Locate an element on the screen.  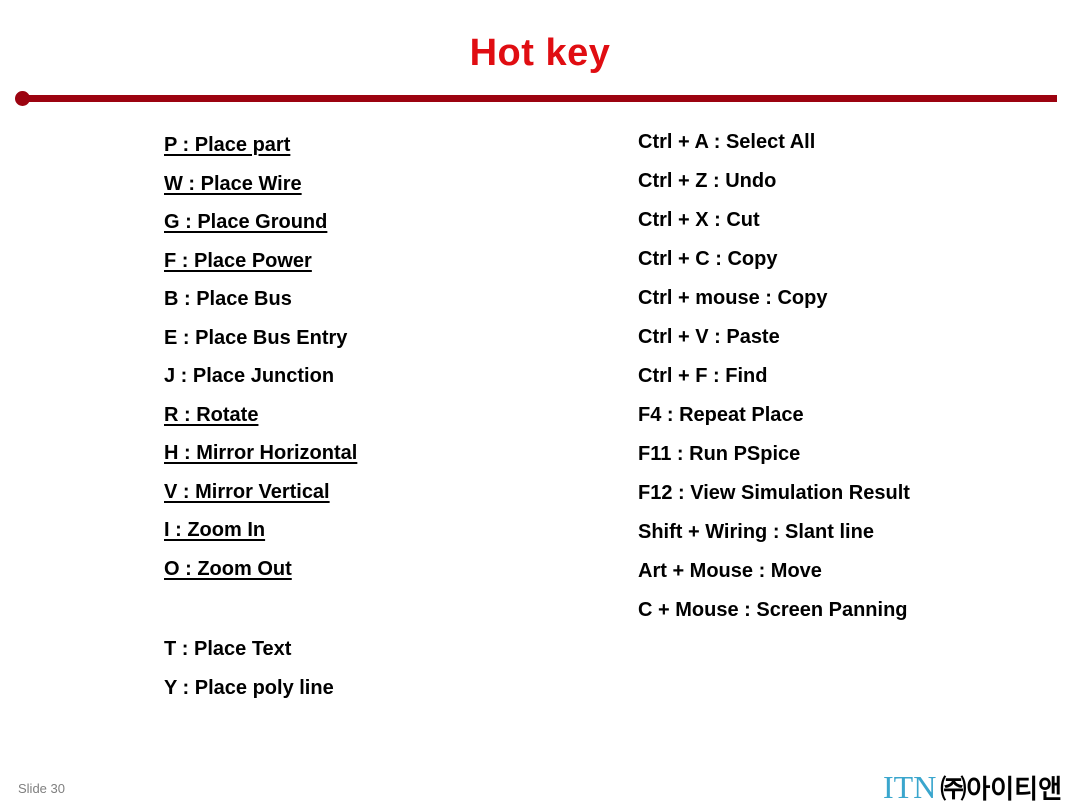
hotkey-item-right: C + Mouse : Screen Panning is located at coordinates (848, 613).